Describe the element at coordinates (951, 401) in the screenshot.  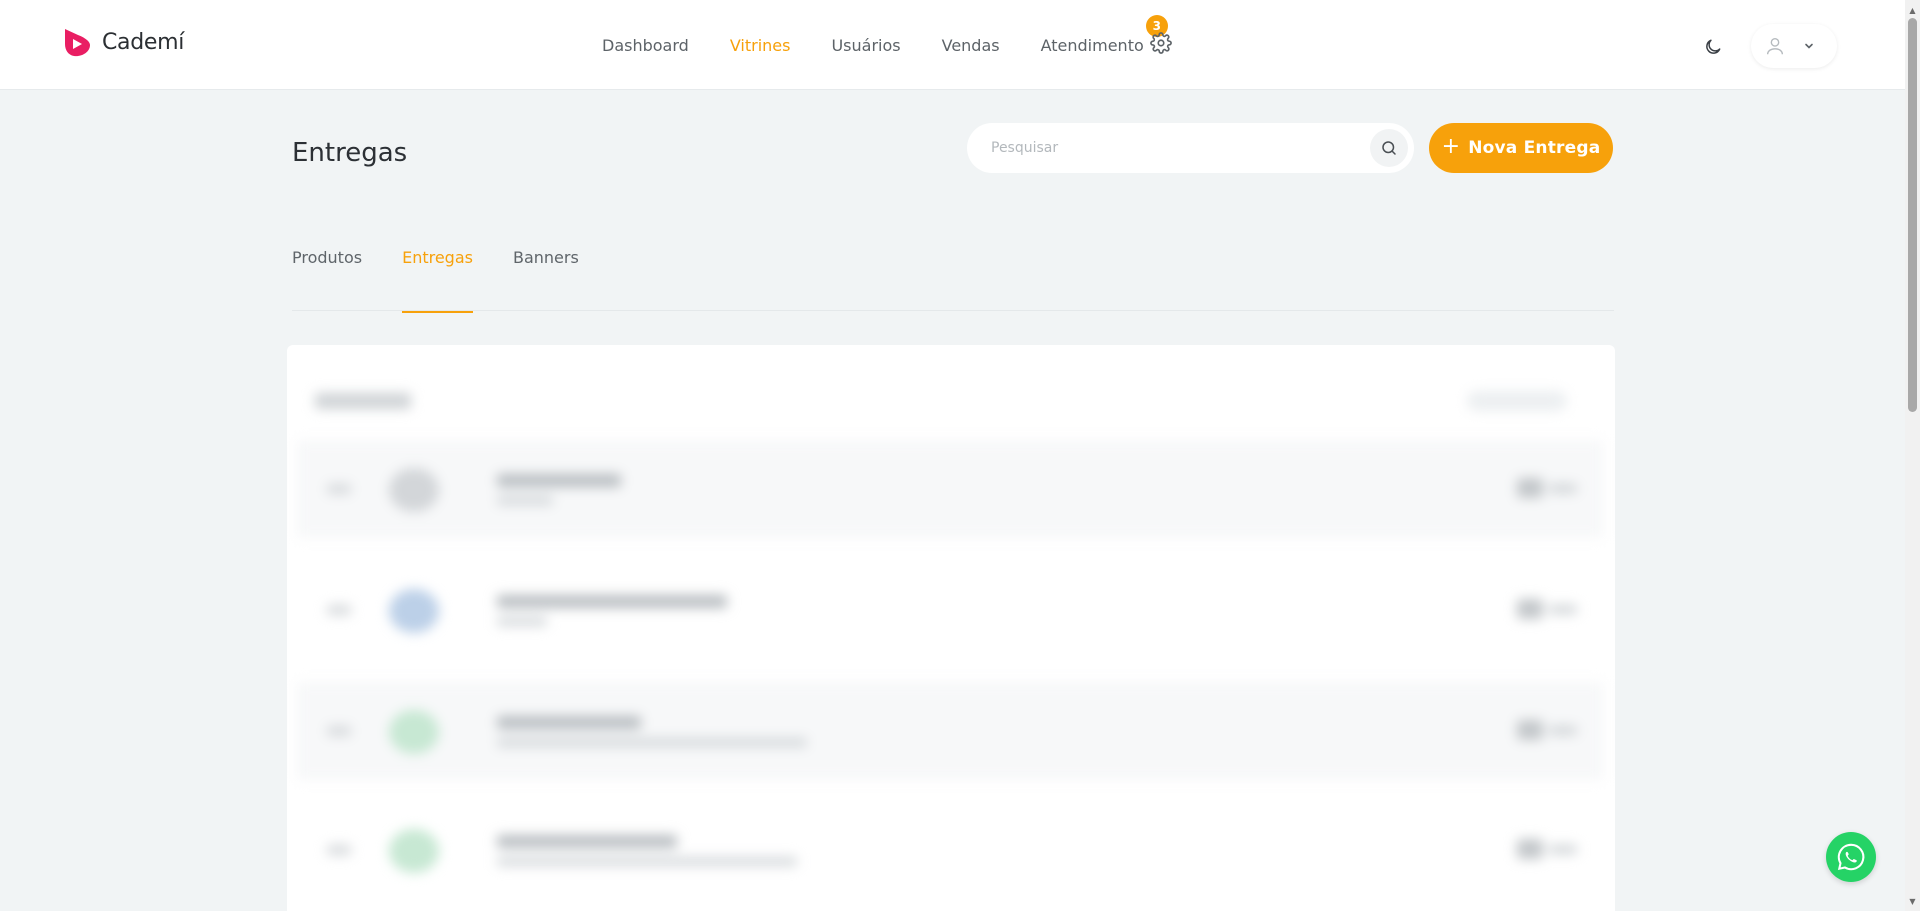
I see `card-header` at that location.